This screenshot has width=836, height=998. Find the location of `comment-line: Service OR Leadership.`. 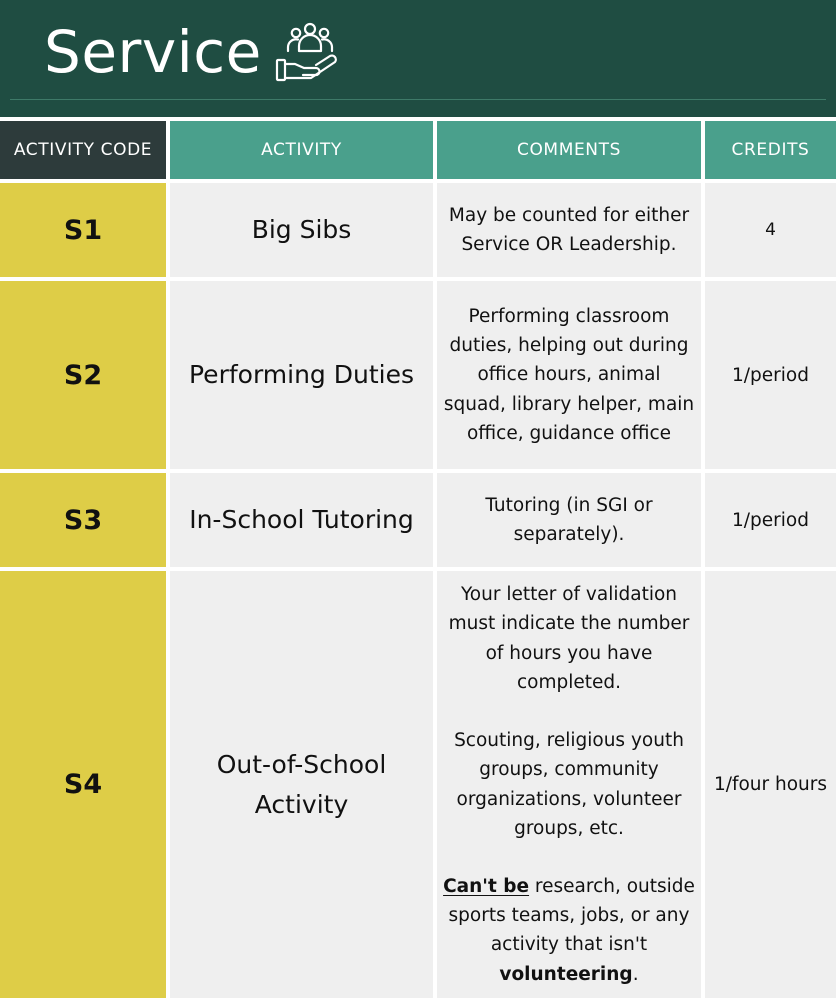

comment-line: Service OR Leadership. is located at coordinates (569, 244).